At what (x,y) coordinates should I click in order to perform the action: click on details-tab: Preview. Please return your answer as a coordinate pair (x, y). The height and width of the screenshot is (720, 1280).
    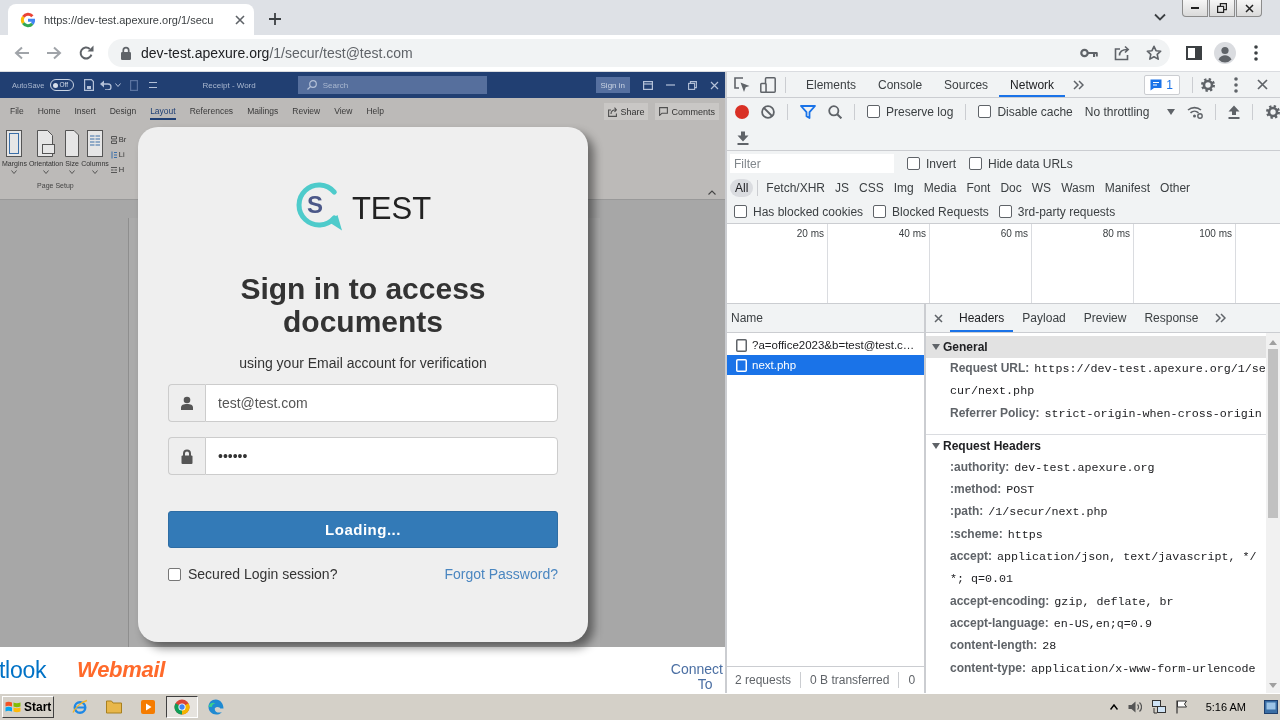
    Looking at the image, I should click on (1105, 318).